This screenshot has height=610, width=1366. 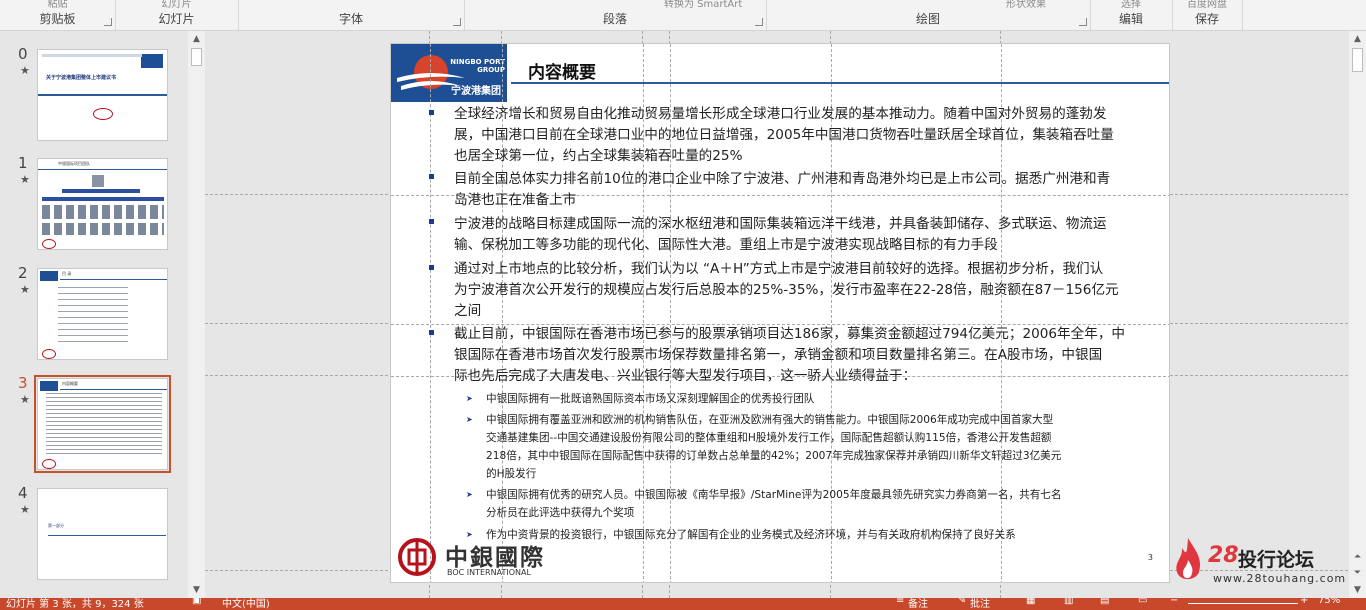 I want to click on ribbon-paste-button: 粘贴, so click(x=57, y=5).